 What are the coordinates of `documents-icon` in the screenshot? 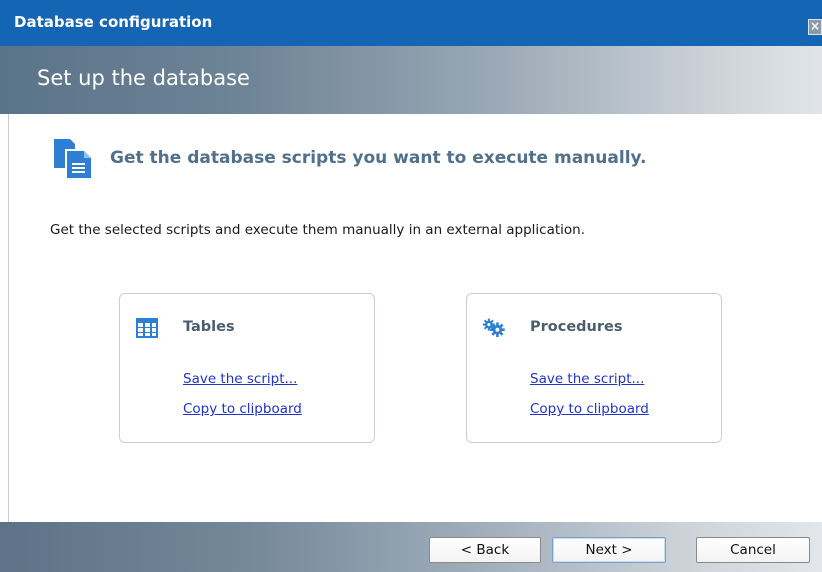 It's located at (73, 159).